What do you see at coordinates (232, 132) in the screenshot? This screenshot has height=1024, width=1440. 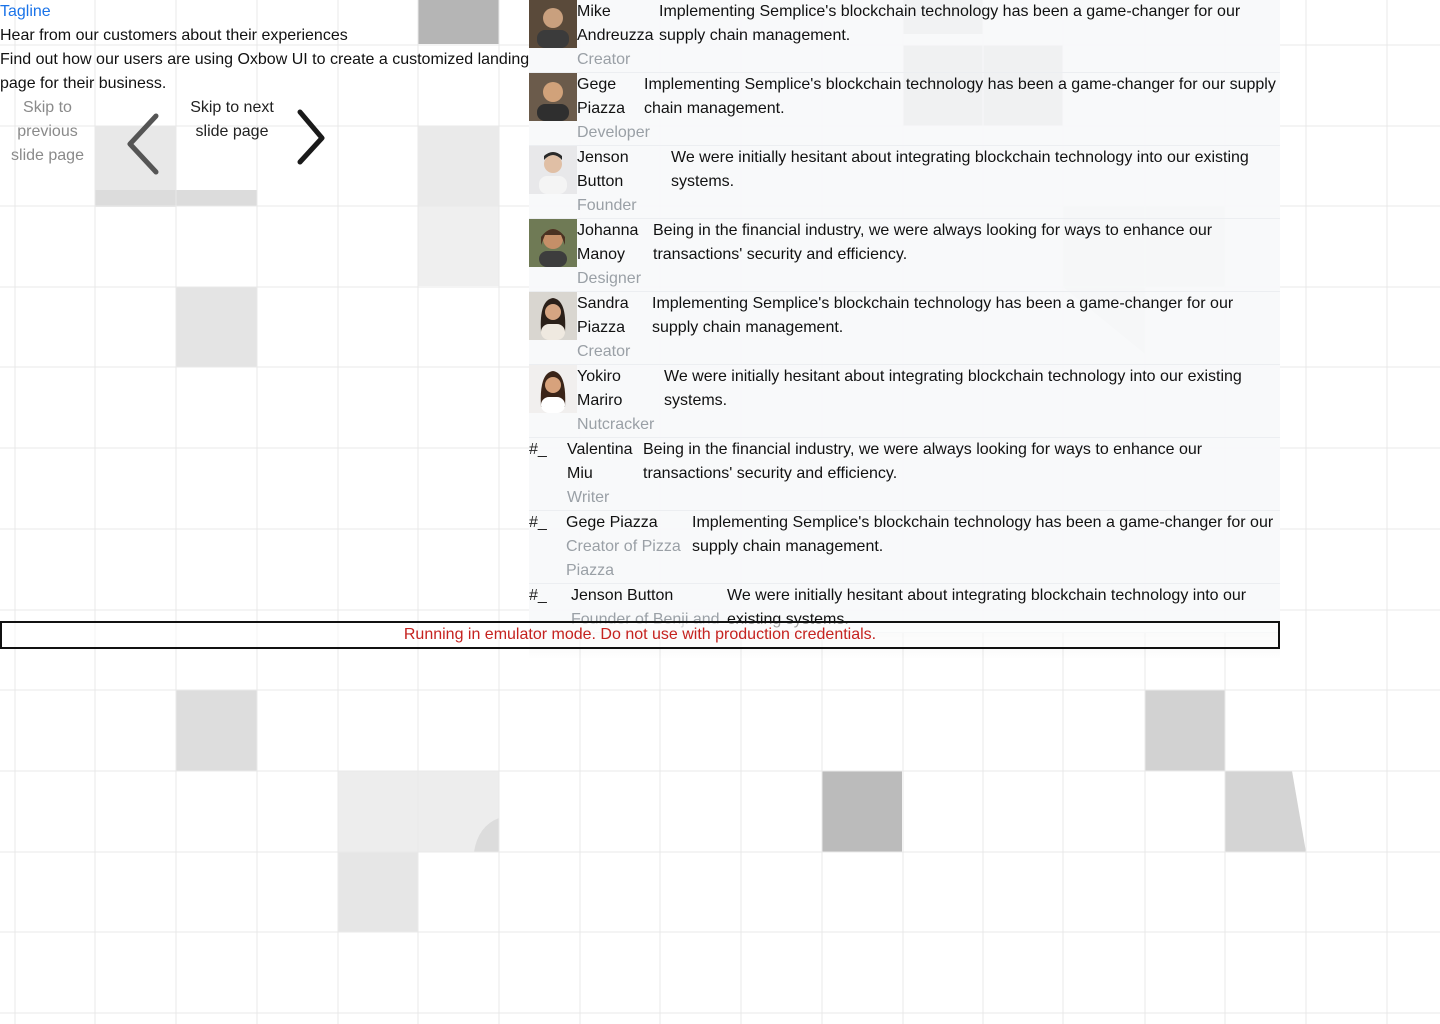 I see `next-slide-button: Skip to next slide page` at bounding box center [232, 132].